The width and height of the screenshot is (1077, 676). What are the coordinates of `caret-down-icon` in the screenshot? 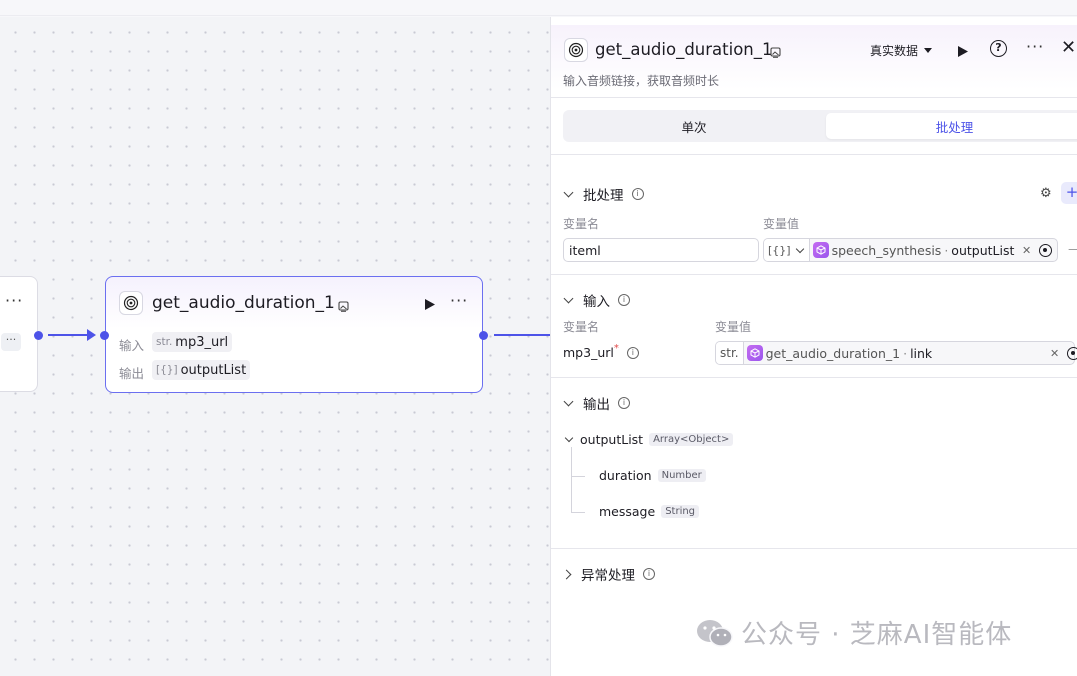 It's located at (928, 50).